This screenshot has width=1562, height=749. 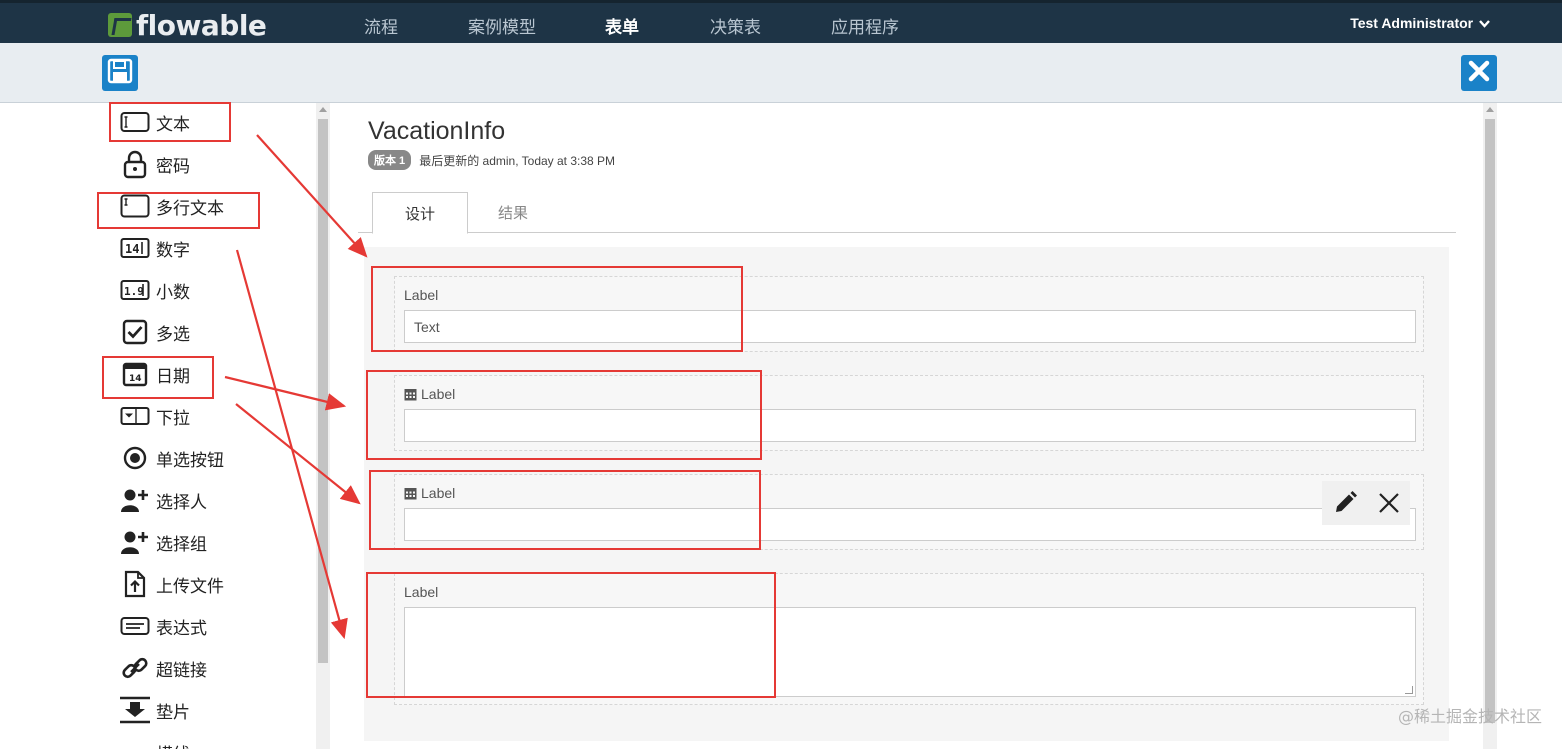 I want to click on multiline-text-icon, so click(x=135, y=206).